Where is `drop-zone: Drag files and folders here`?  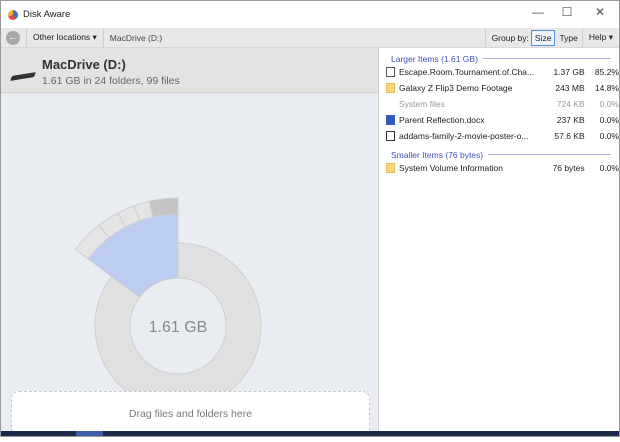
drop-zone: Drag files and folders here is located at coordinates (190, 413).